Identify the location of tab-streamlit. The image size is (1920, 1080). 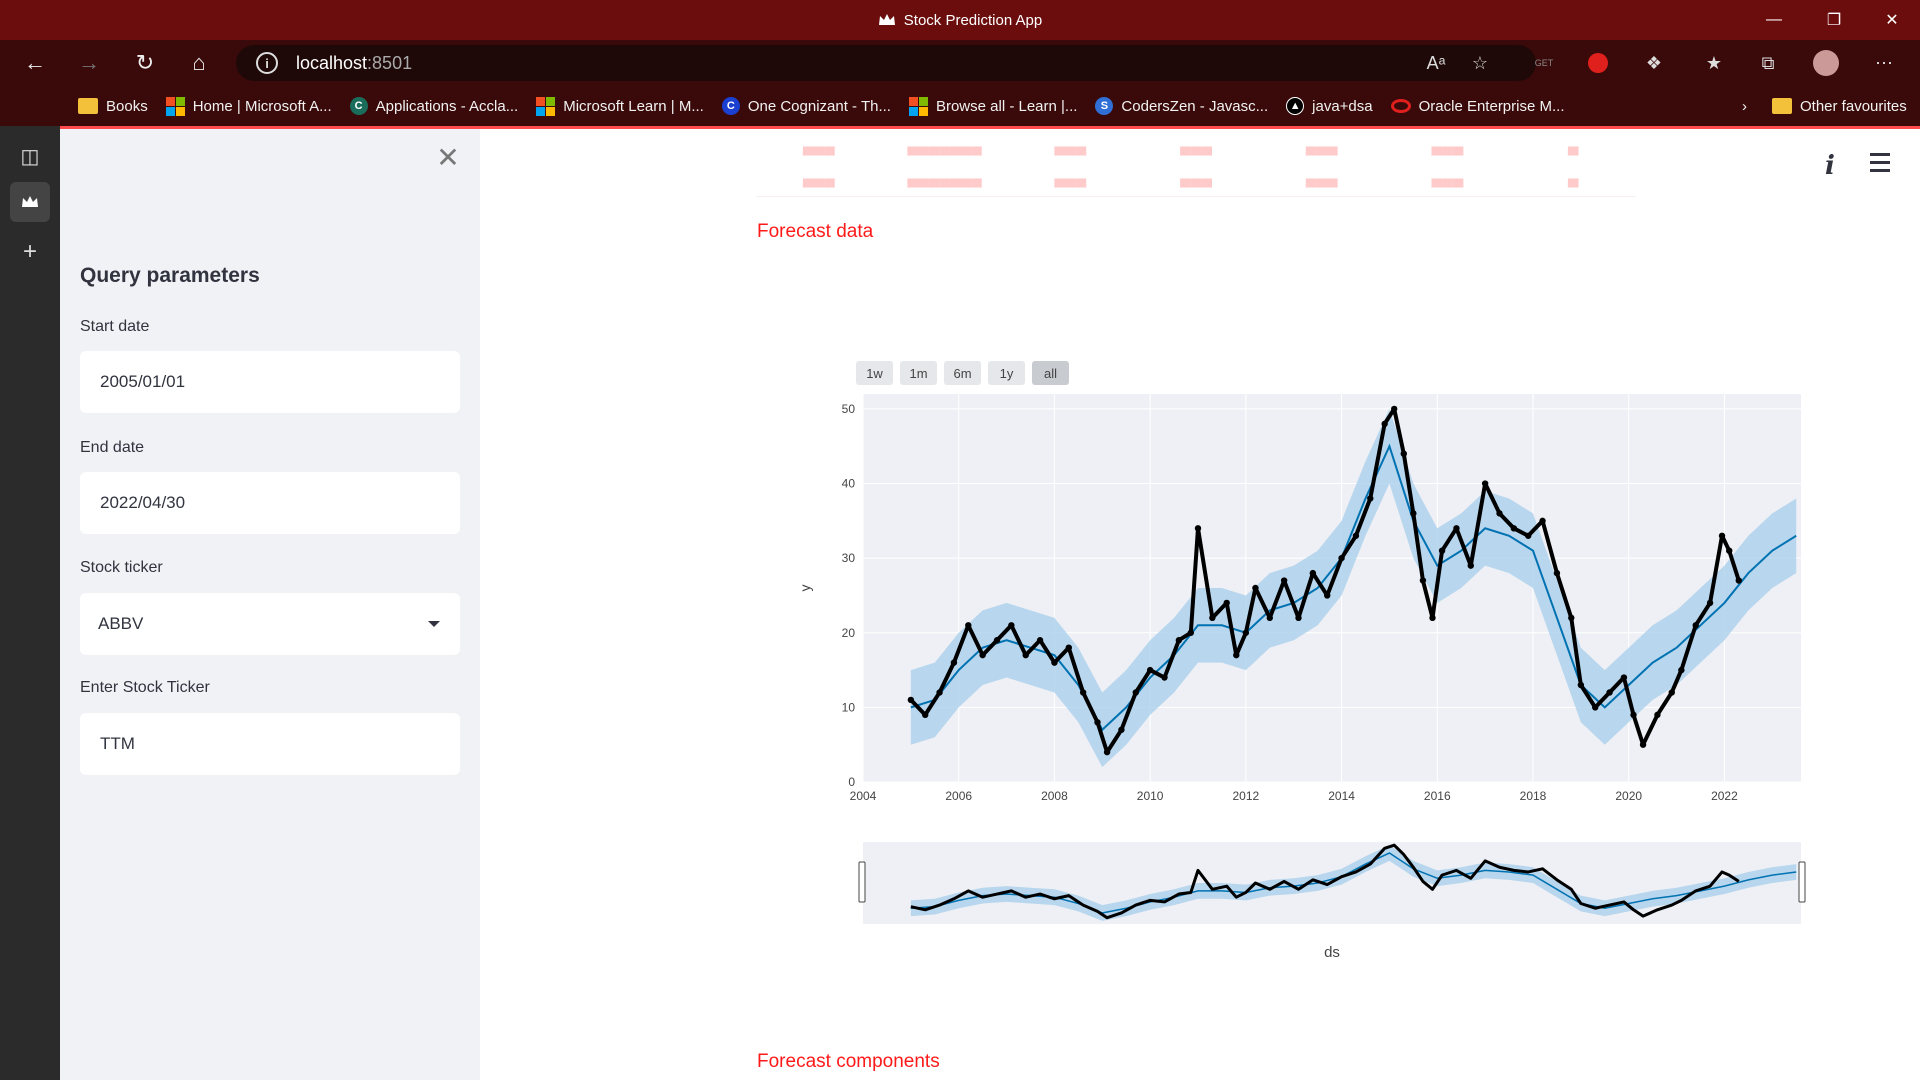
(30, 202).